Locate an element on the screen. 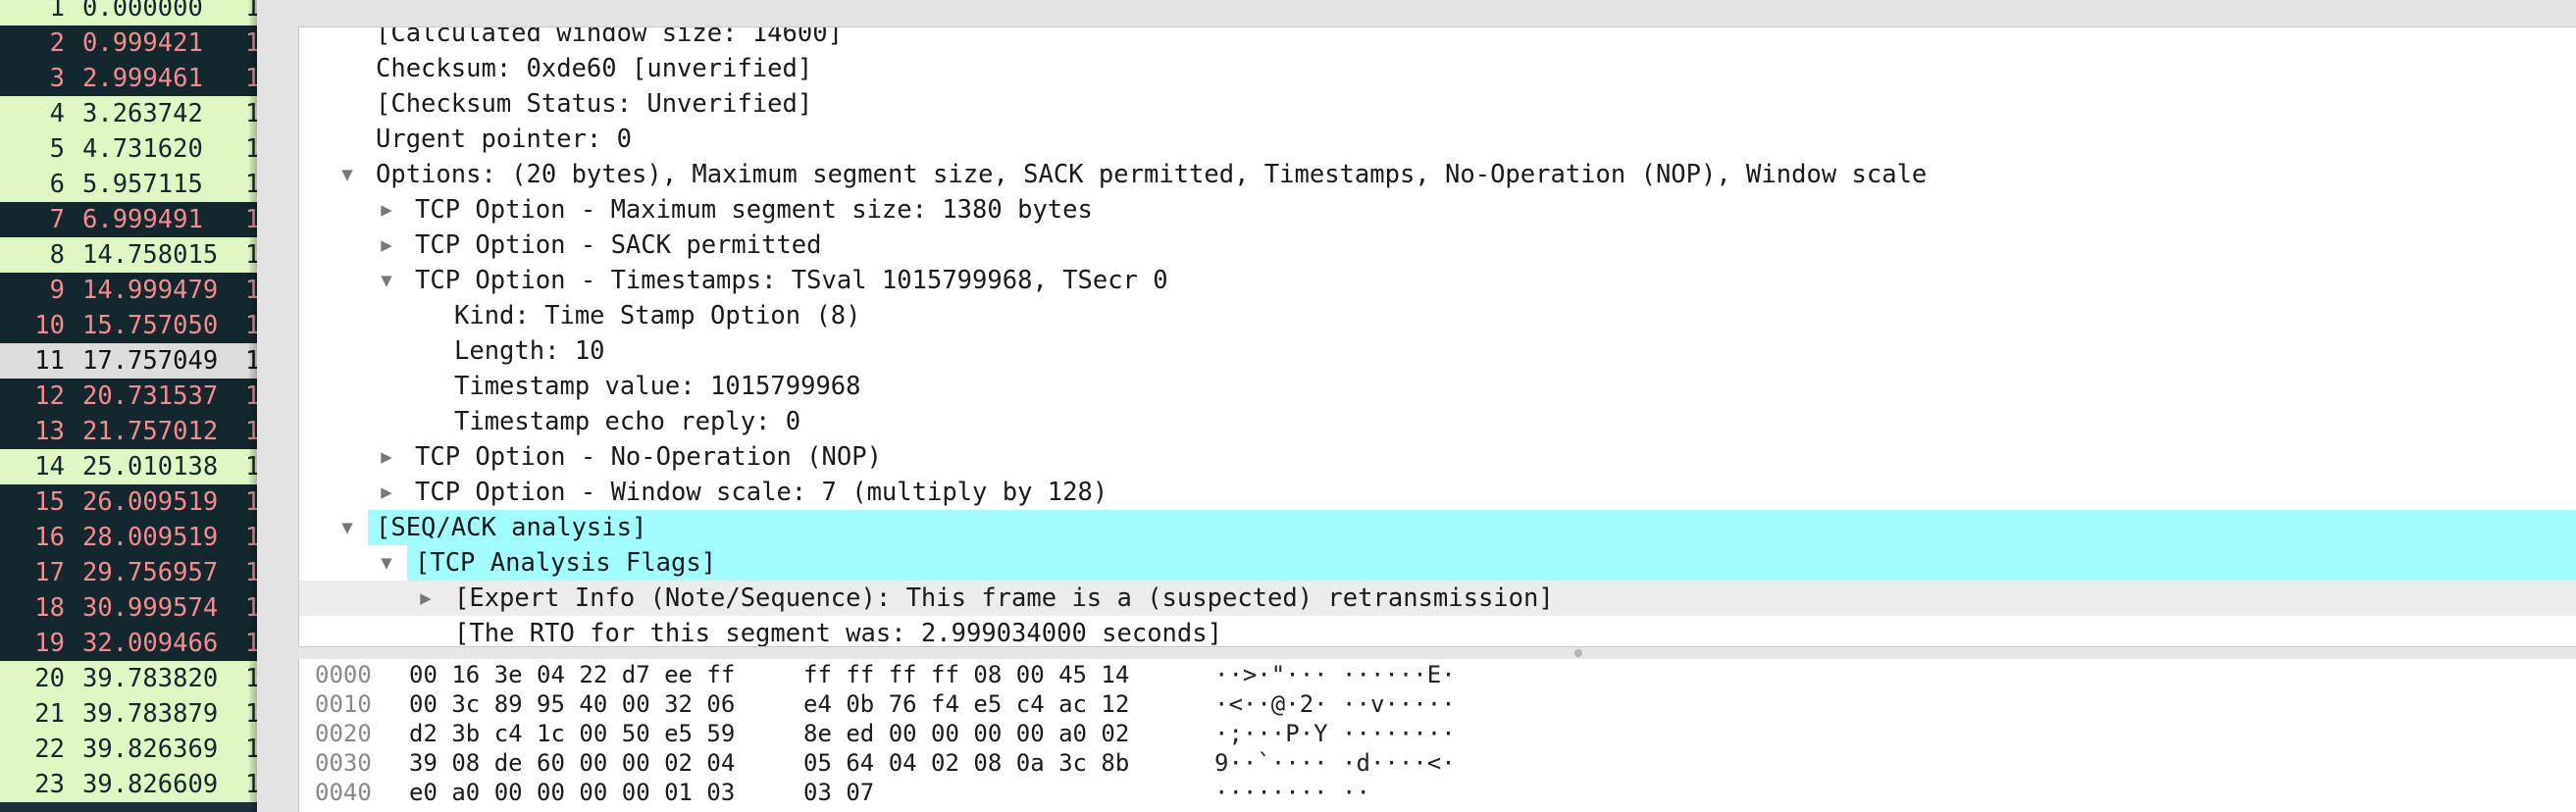  ascii-dump: ··>·"··· ······E· is located at coordinates (1335, 674).